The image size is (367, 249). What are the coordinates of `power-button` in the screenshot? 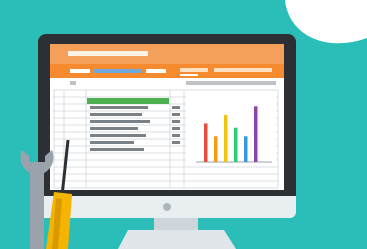 It's located at (167, 207).